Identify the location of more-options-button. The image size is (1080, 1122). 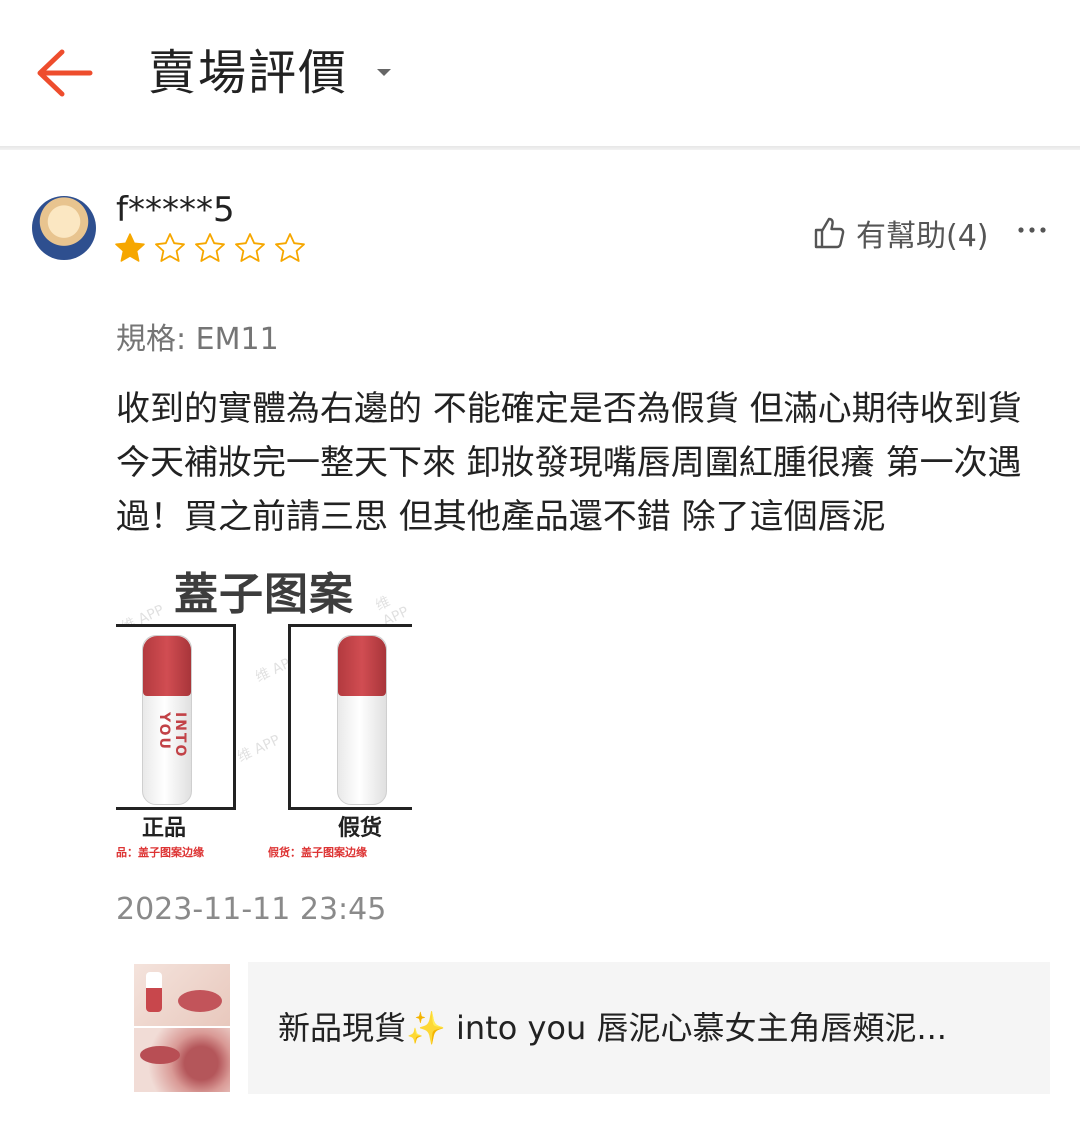
(1032, 230).